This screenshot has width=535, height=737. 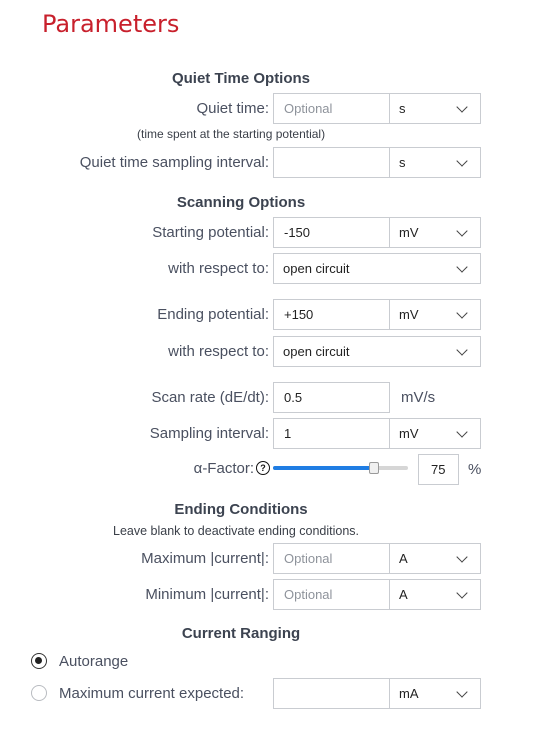 I want to click on max-current-expected-input, so click(x=331, y=693).